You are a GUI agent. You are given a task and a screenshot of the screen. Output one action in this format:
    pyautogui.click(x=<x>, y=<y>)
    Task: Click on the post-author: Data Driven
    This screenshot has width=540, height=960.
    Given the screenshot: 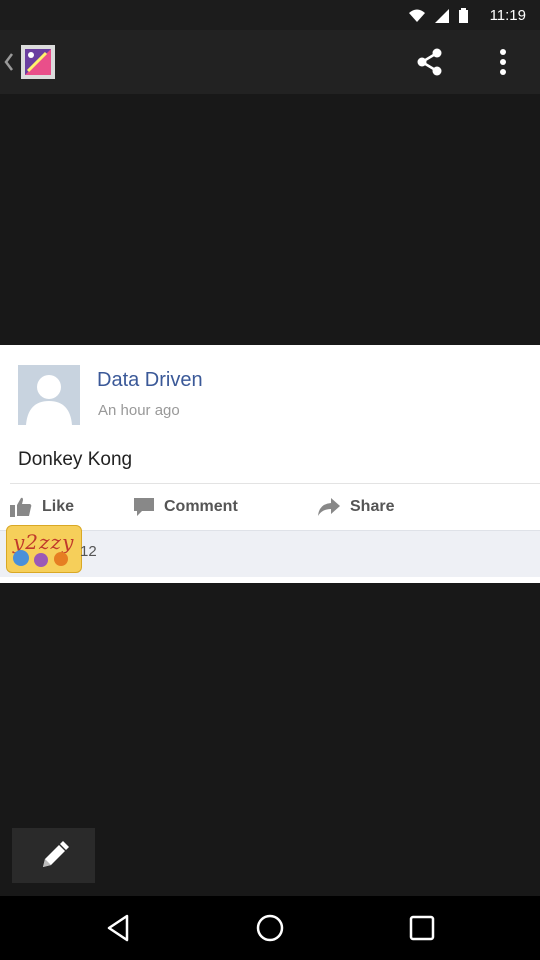 What is the action you would take?
    pyautogui.click(x=150, y=380)
    